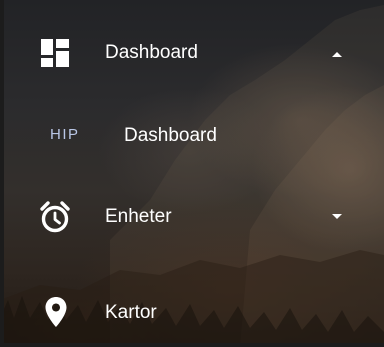 The image size is (384, 347). I want to click on menu-item-enheter-label: Enheter, so click(138, 216).